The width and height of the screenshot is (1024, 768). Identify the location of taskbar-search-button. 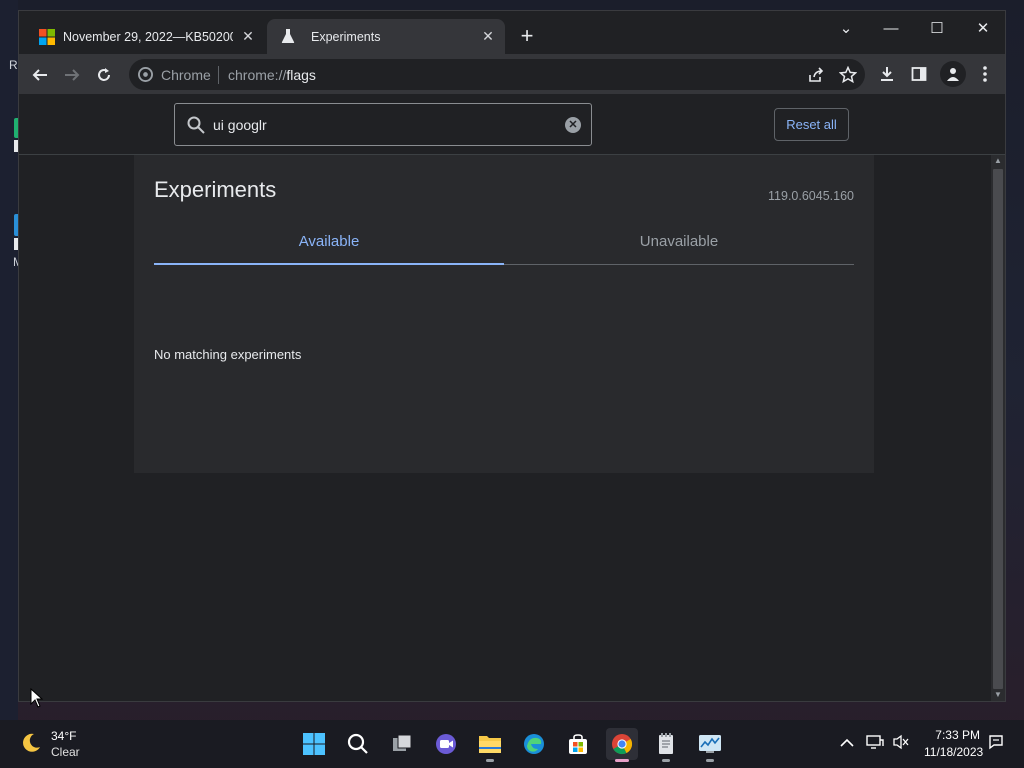
(358, 744).